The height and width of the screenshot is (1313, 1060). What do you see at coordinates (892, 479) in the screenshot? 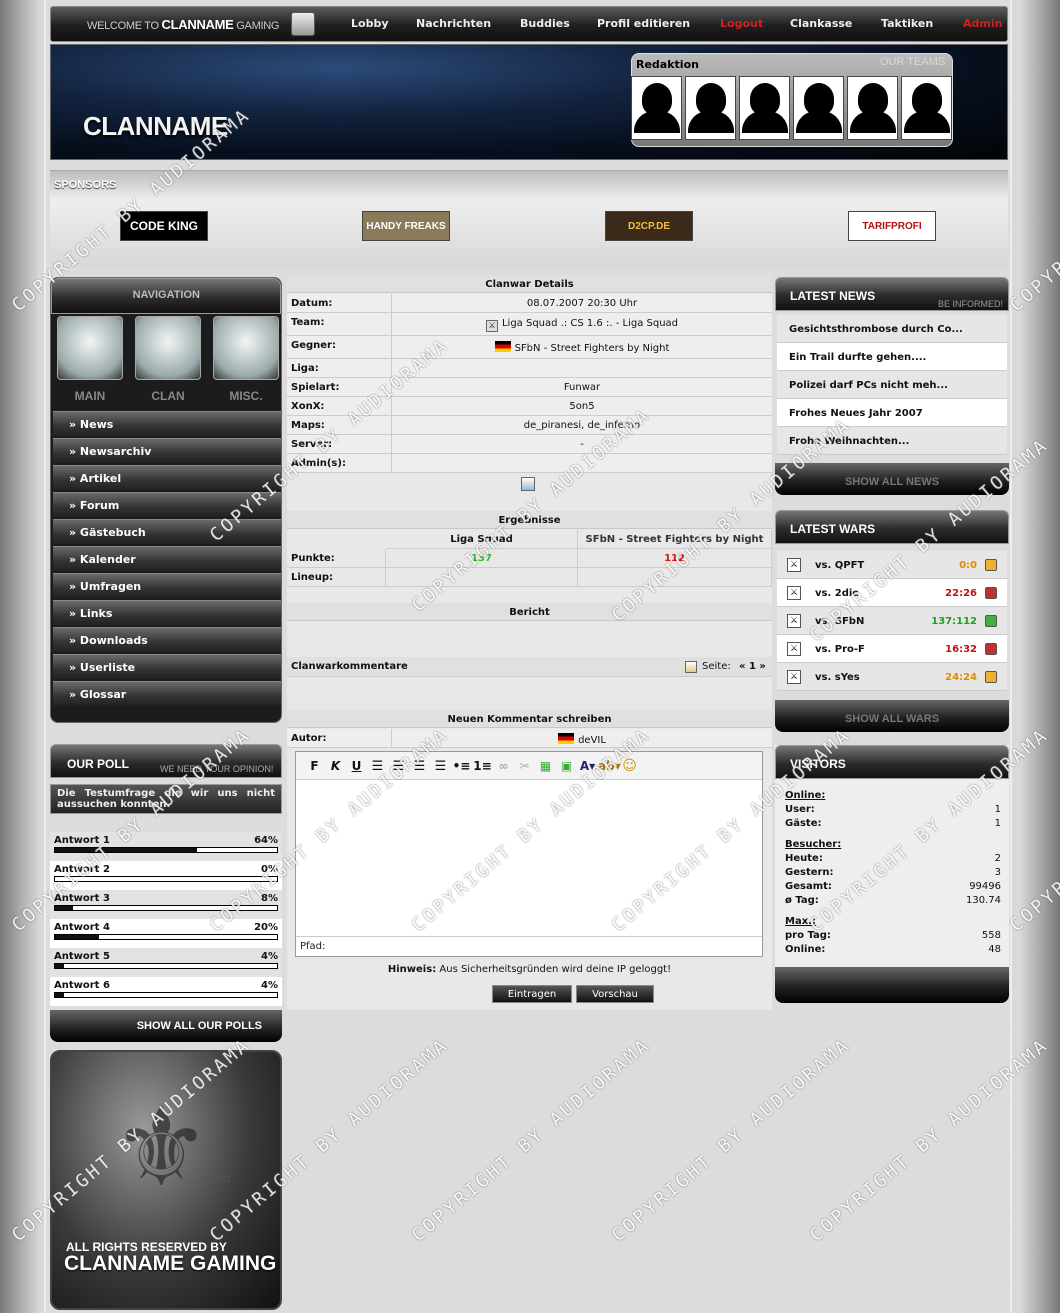
I see `show-all-news-button: SHOW ALL NEWS` at bounding box center [892, 479].